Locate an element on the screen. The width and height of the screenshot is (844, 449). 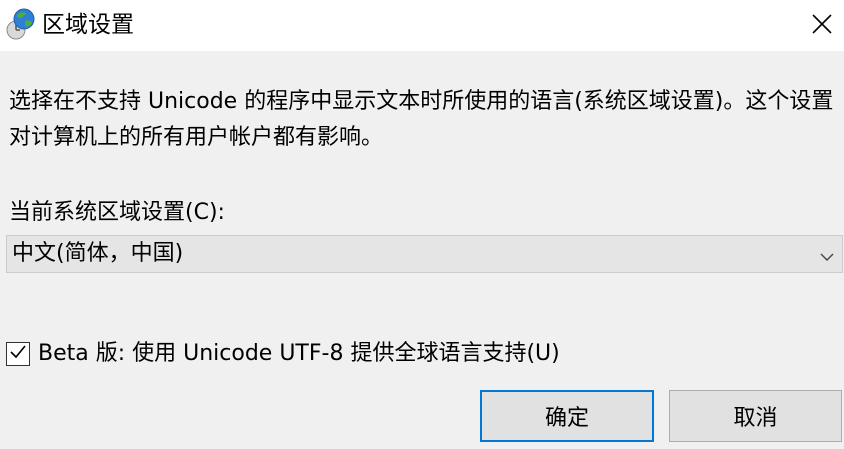
beta-utf8-label: Beta 版: 使用 Unicode UTF-8 提供全球语言支持(U) is located at coordinates (299, 353).